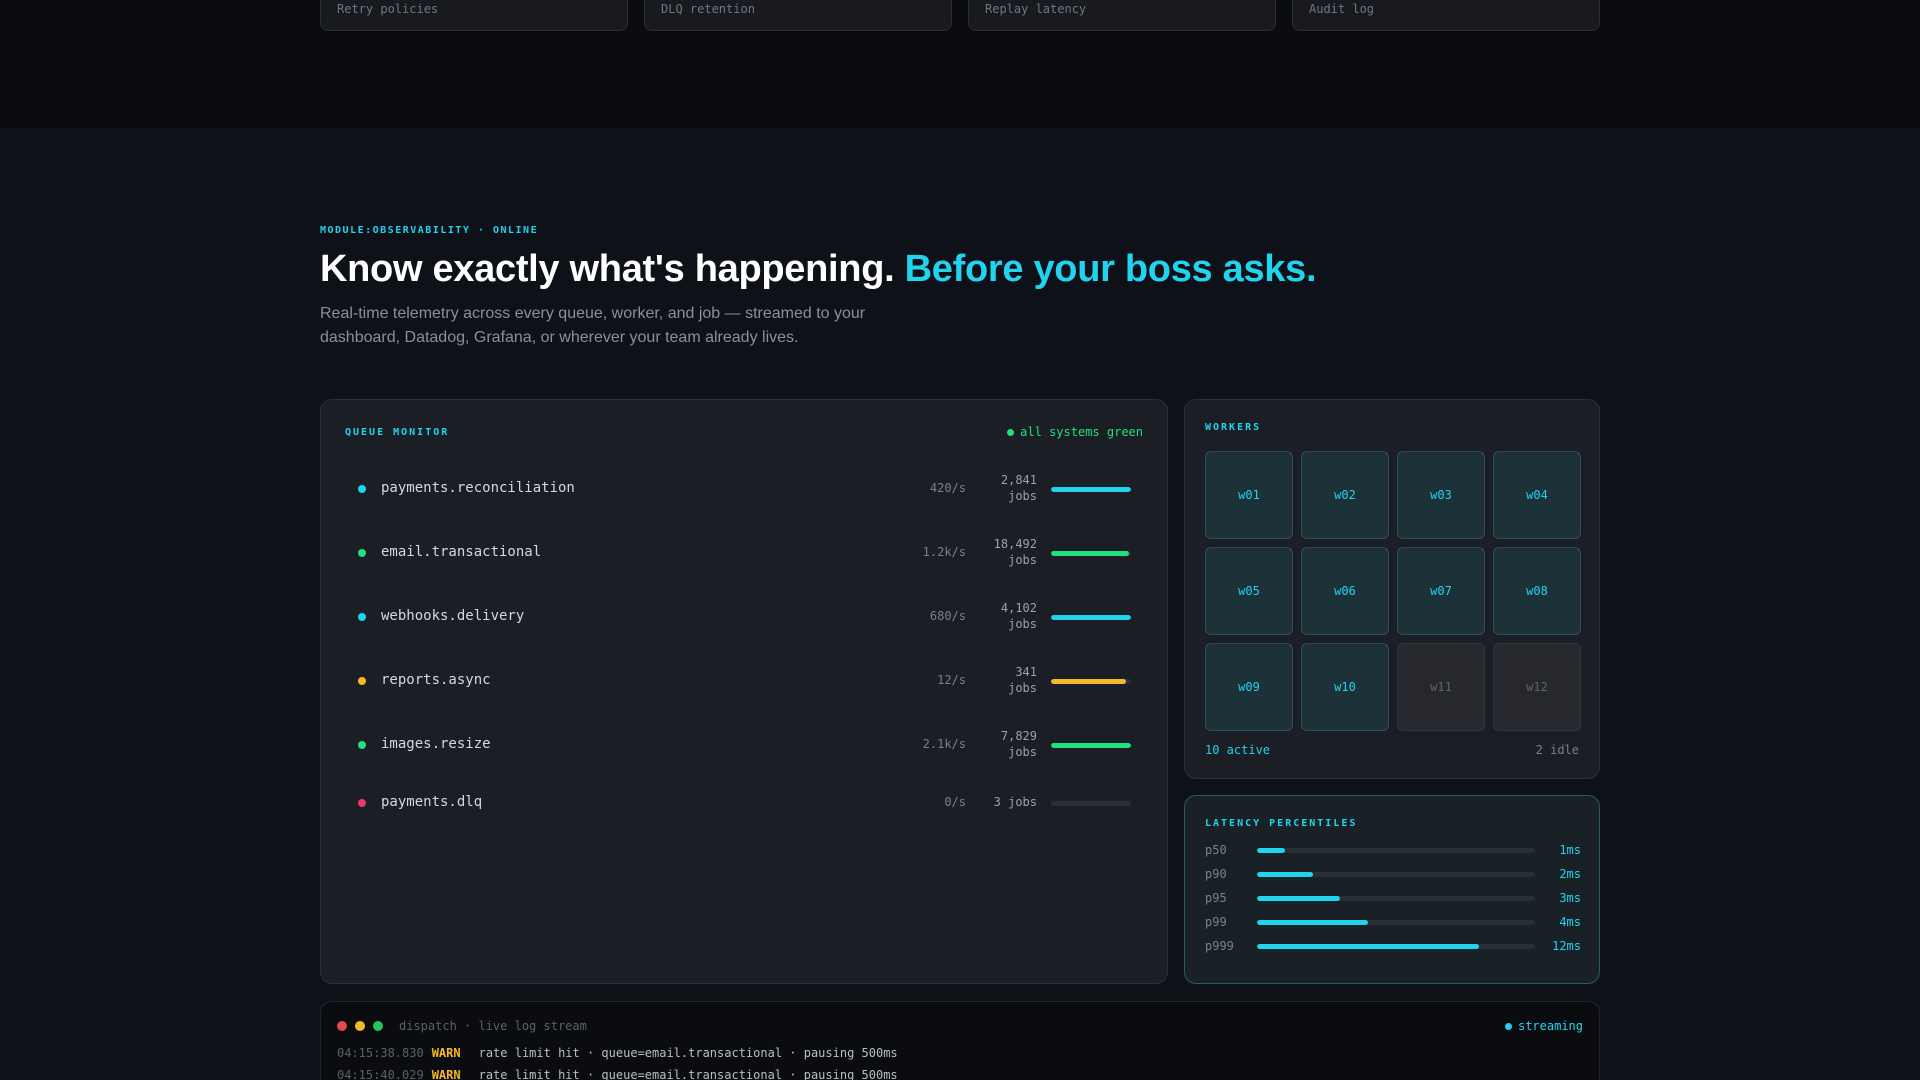  I want to click on worker-tile: w08, so click(1537, 591).